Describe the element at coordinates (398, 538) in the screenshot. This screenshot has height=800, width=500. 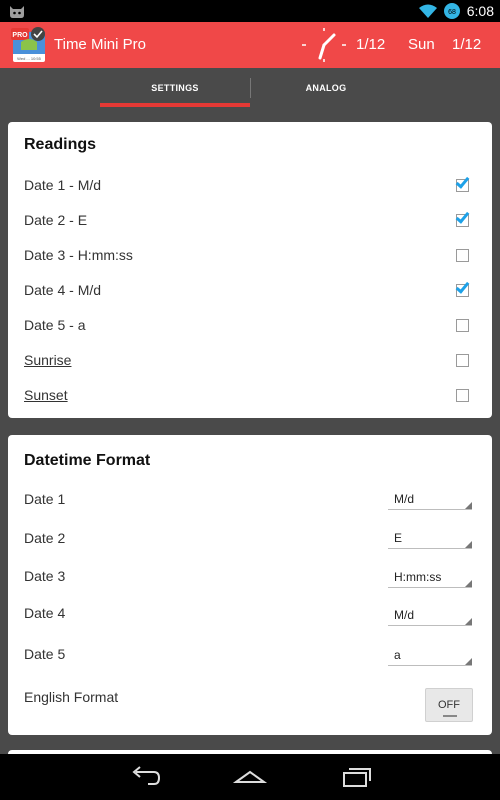
I see `format-value-date-2: E` at that location.